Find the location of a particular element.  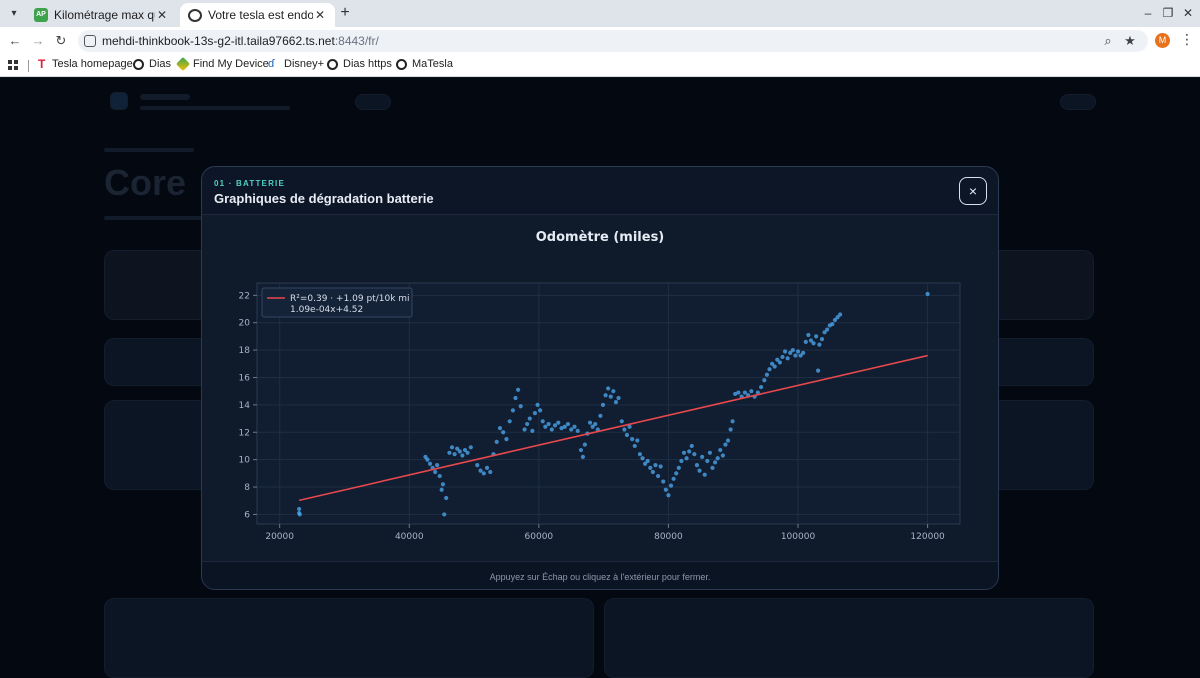

modal-title: Graphiques de dégradation batterie is located at coordinates (324, 198).